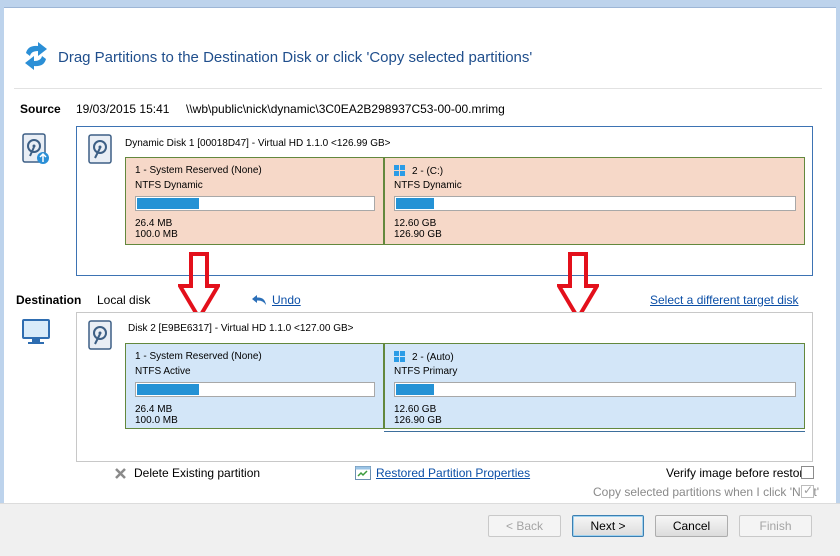 This screenshot has height=556, width=840. Describe the element at coordinates (286, 300) in the screenshot. I see `undo-link: Undo` at that location.